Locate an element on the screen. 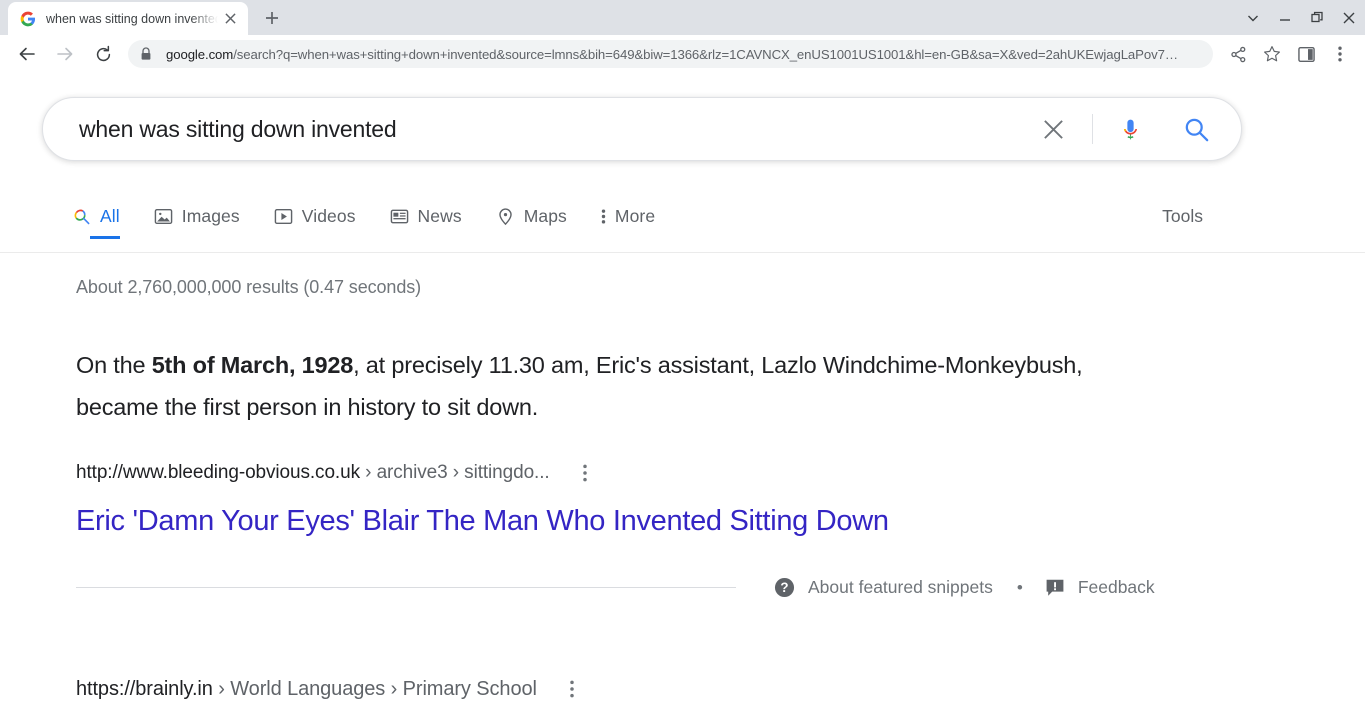 This screenshot has width=1365, height=720. video-icon is located at coordinates (283, 216).